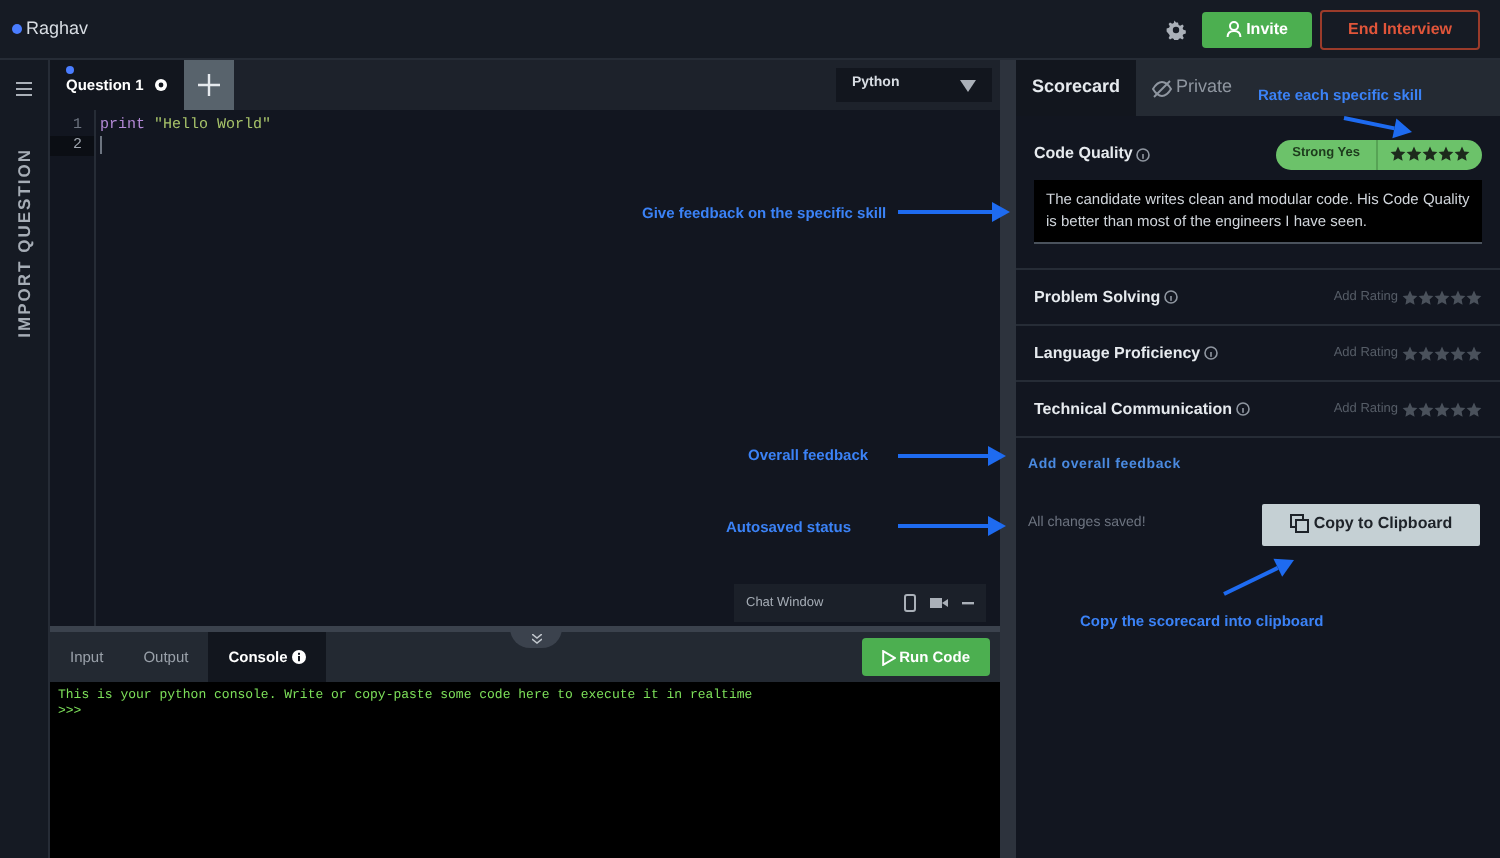 This screenshot has width=1500, height=858. Describe the element at coordinates (24, 89) in the screenshot. I see `menu-icon` at that location.